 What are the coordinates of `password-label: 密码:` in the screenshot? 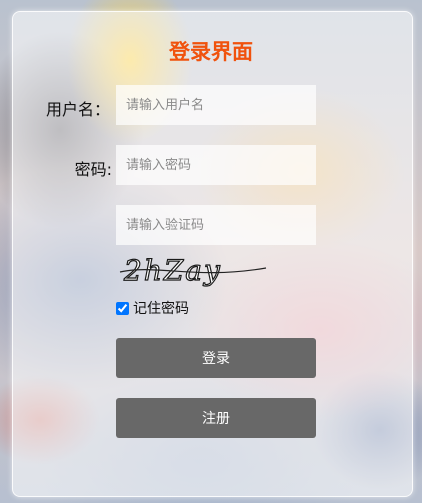 It's located at (93, 169).